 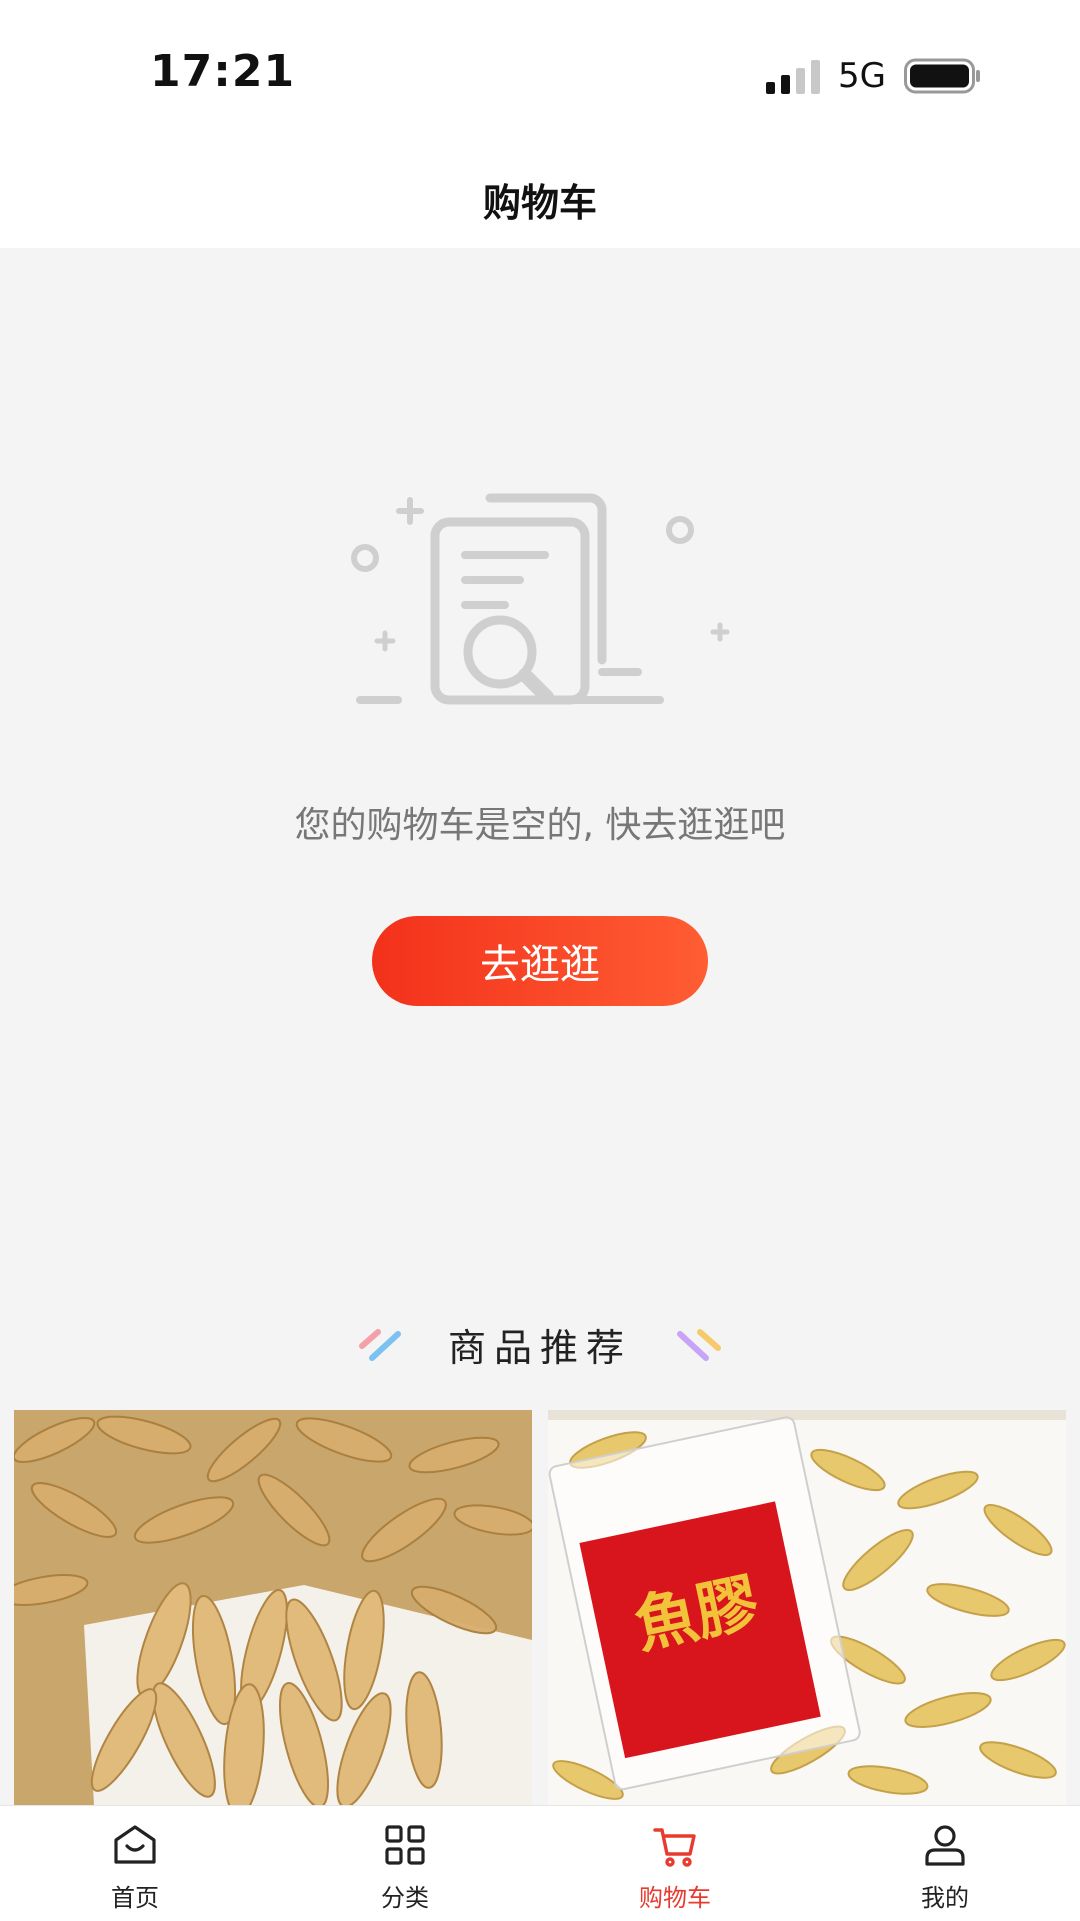 What do you see at coordinates (793, 77) in the screenshot?
I see `cellular-signal-icon` at bounding box center [793, 77].